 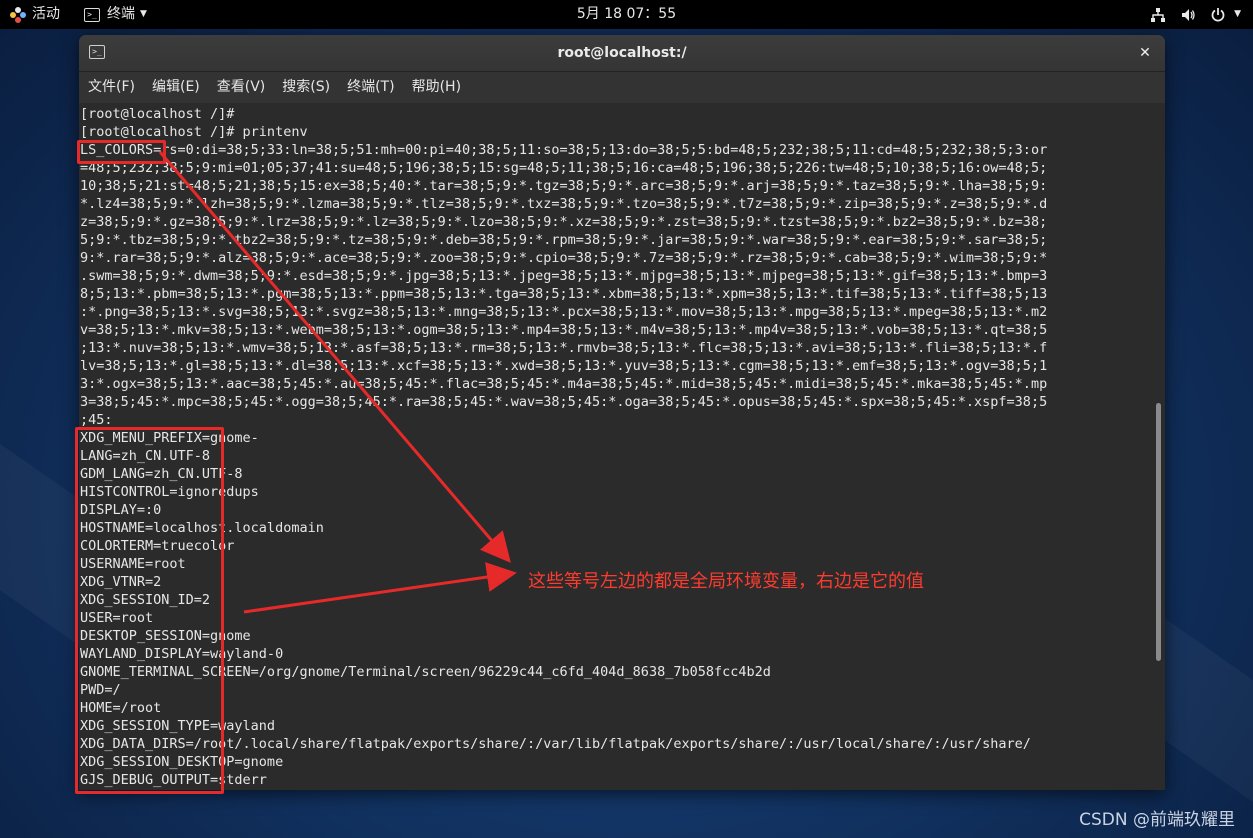 What do you see at coordinates (726, 581) in the screenshot?
I see `annotation-text: 这些等号左边的都是全局环境变量，右边是它的值` at bounding box center [726, 581].